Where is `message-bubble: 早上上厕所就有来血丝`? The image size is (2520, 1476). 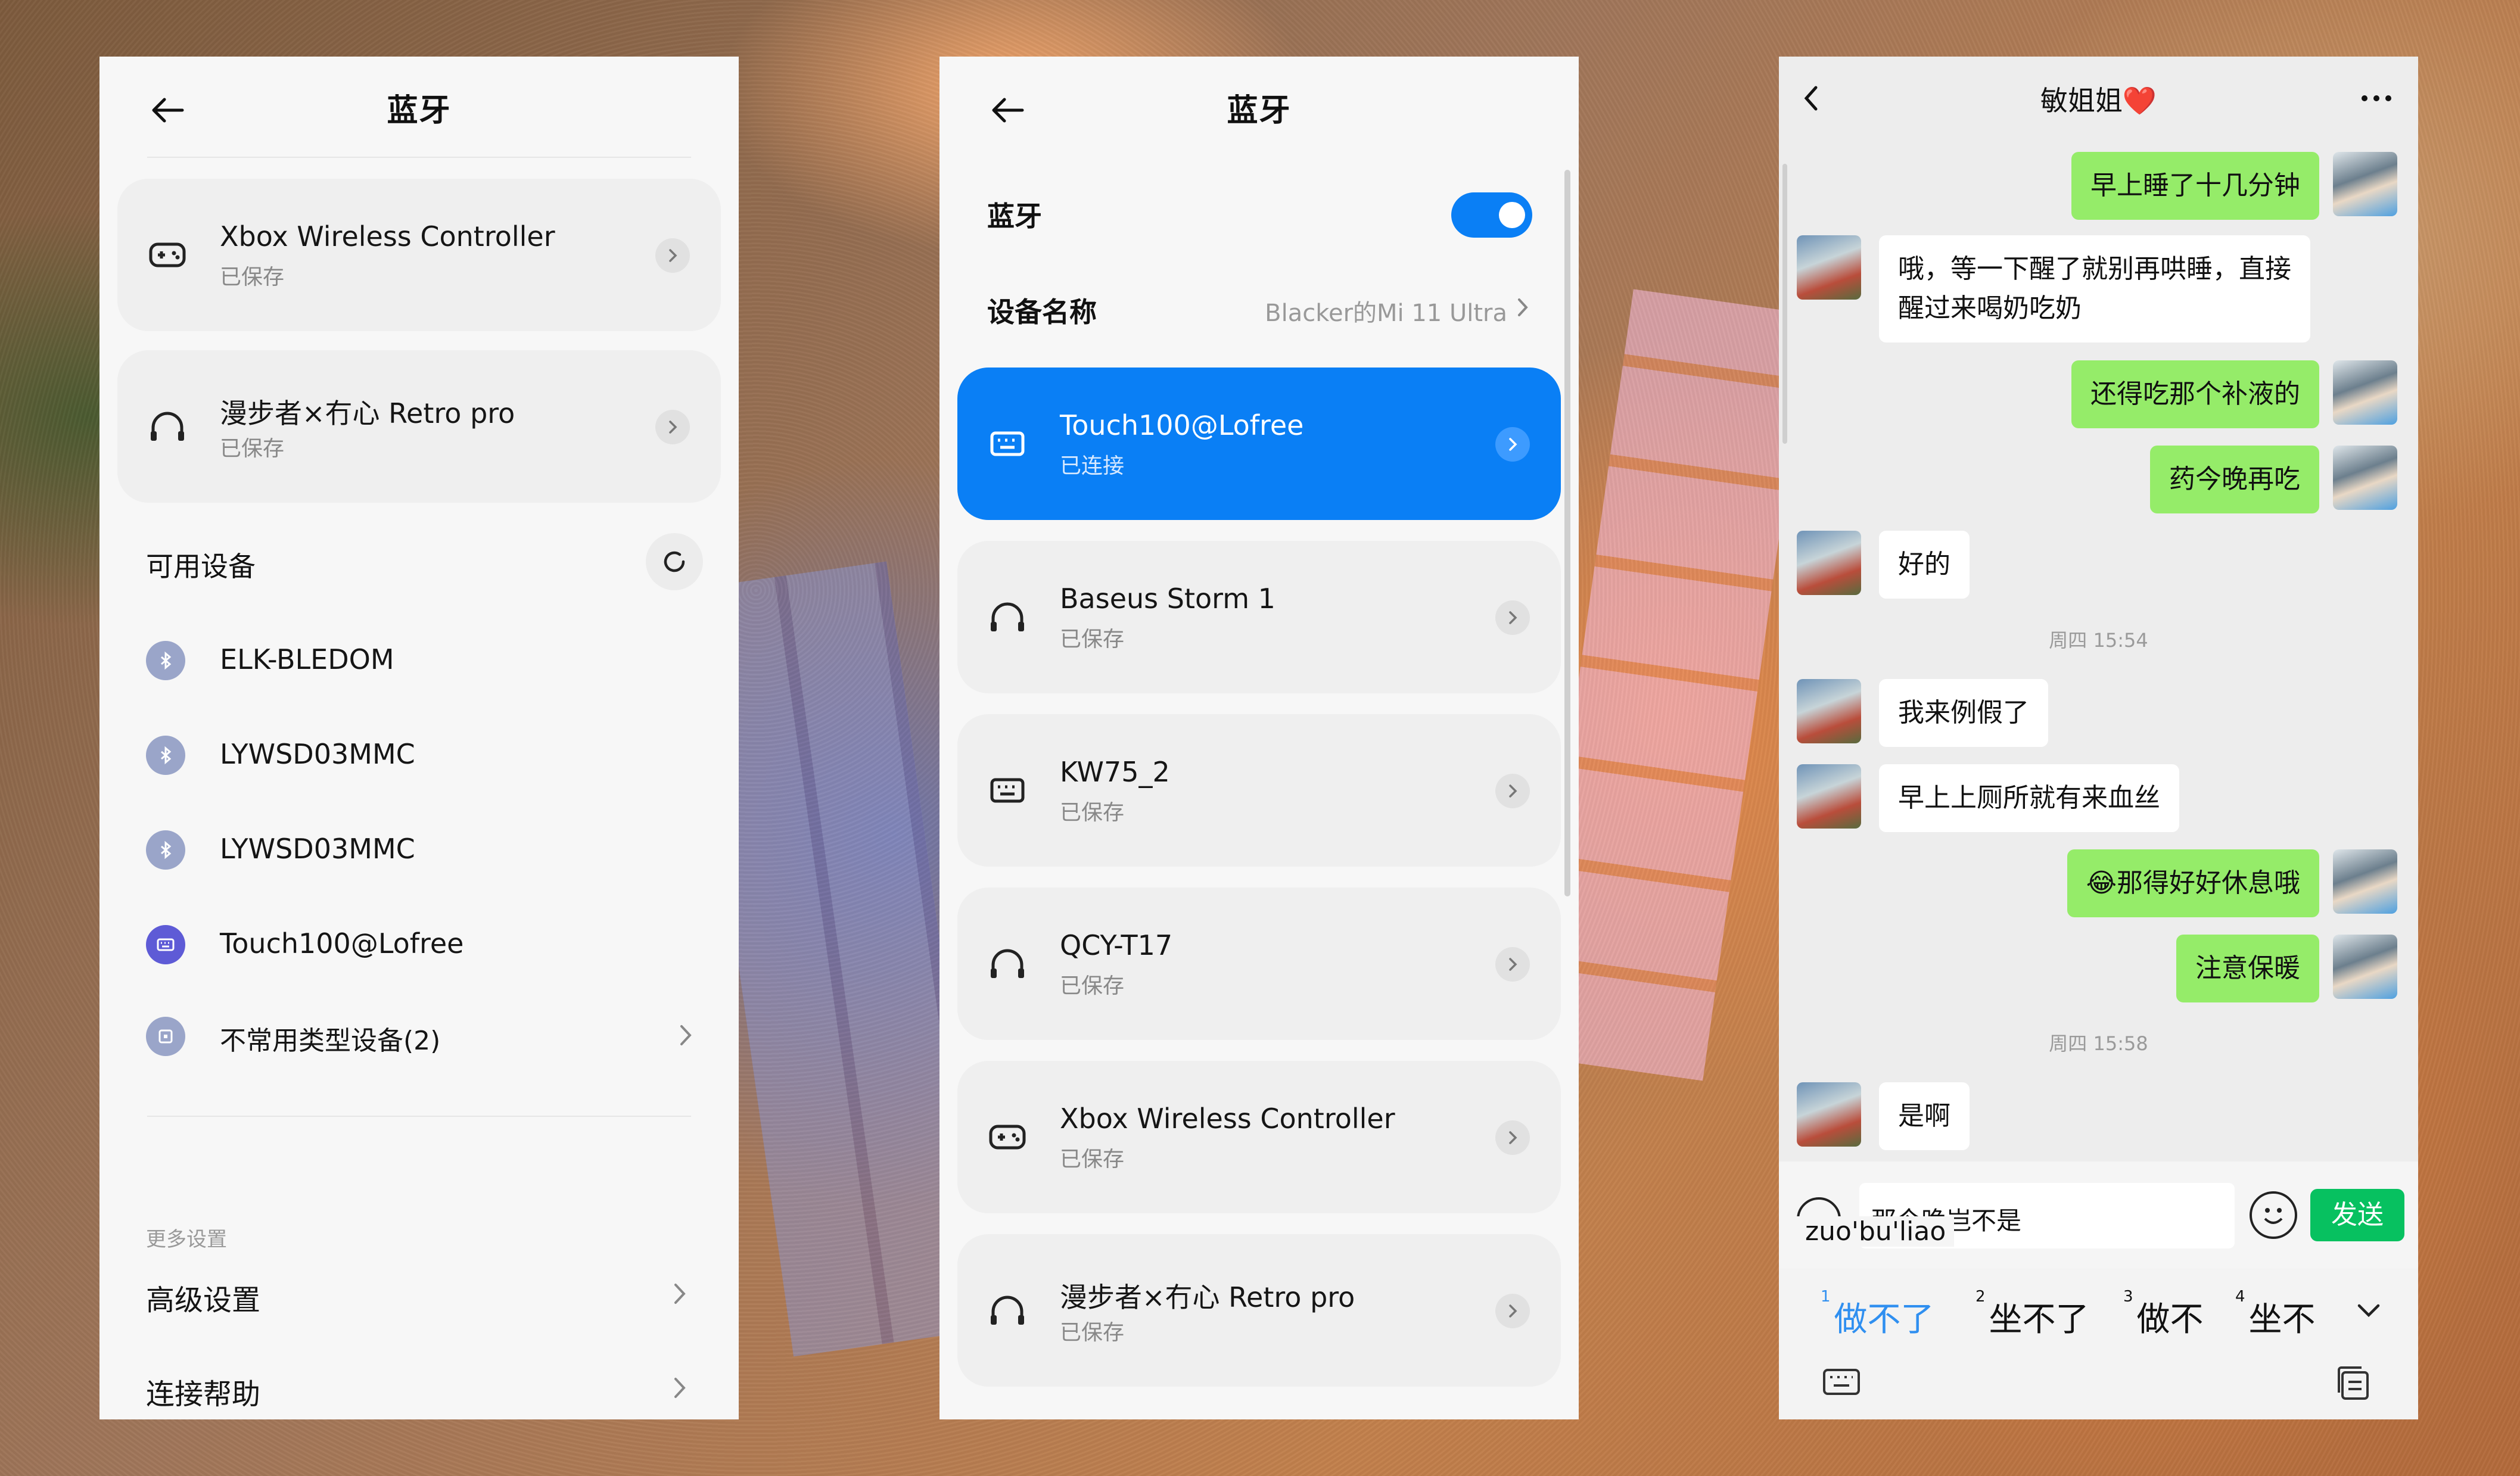
message-bubble: 早上上厕所就有来血丝 is located at coordinates (2029, 798).